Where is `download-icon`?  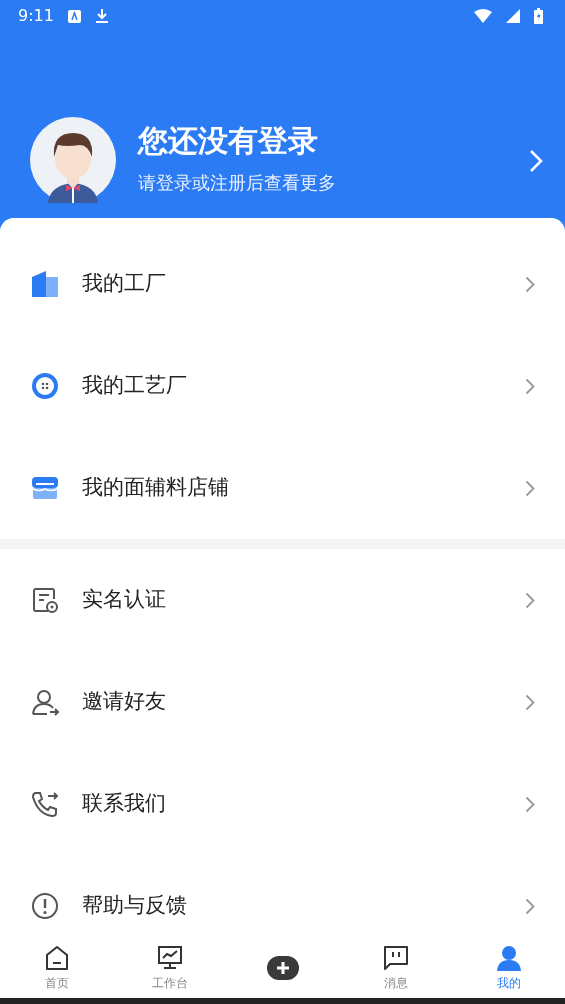 download-icon is located at coordinates (101, 16).